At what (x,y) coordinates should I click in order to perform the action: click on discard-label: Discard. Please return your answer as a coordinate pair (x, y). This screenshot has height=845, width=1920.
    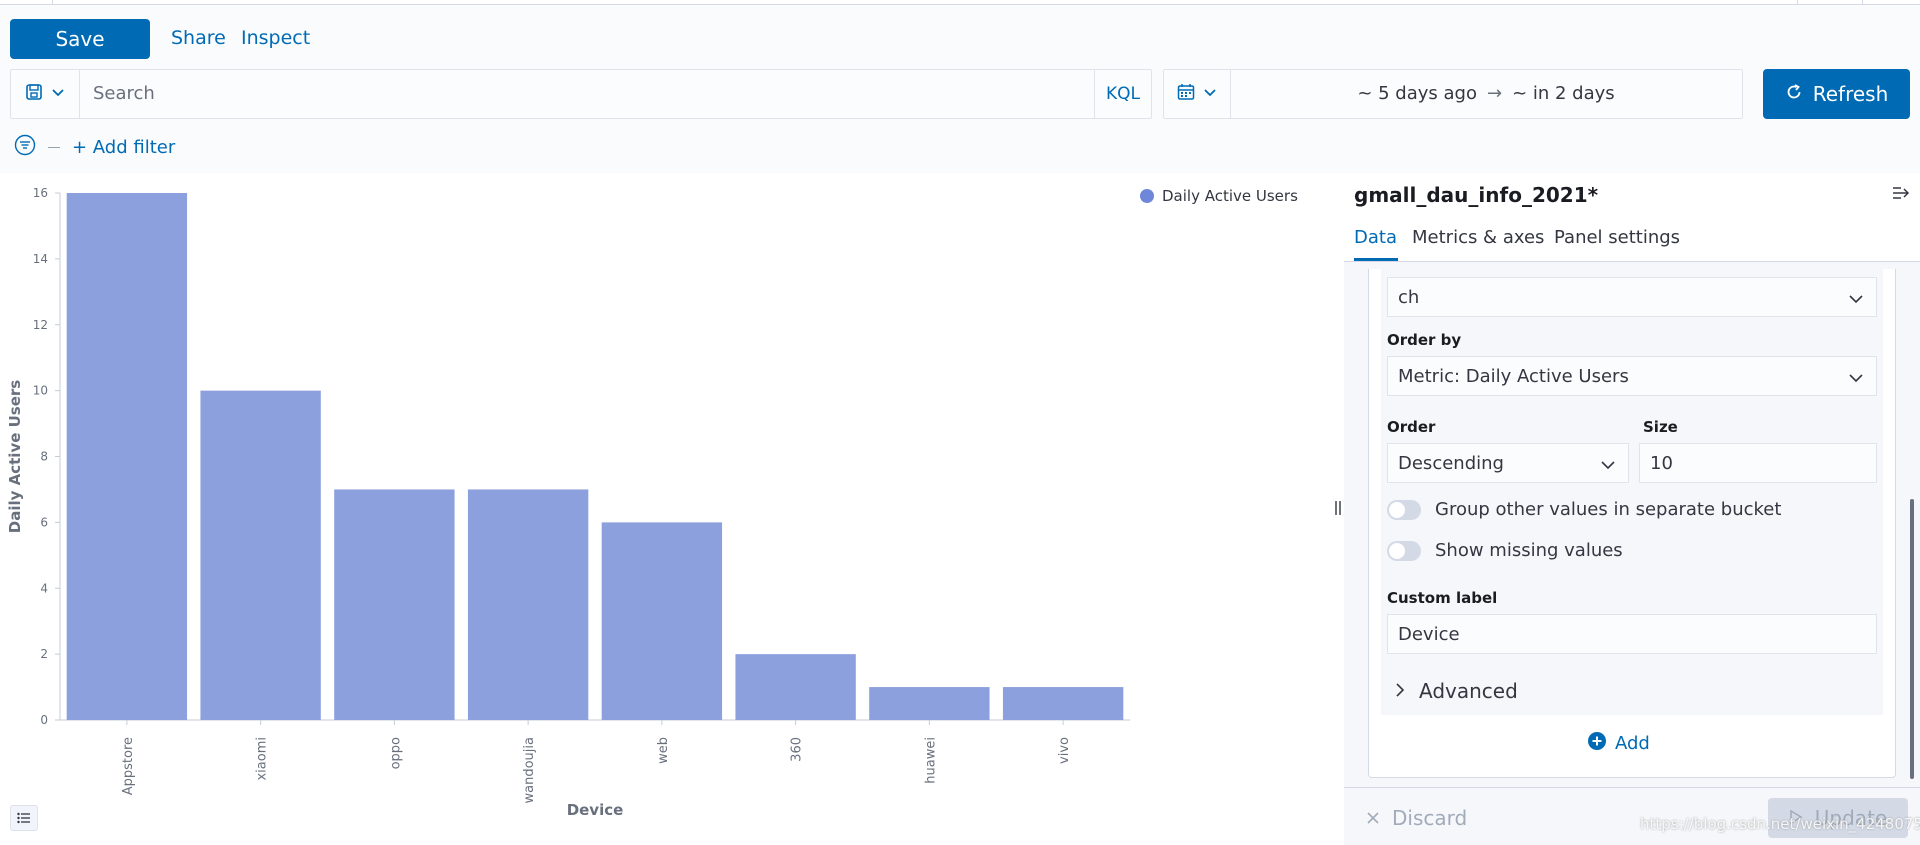
    Looking at the image, I should click on (1430, 818).